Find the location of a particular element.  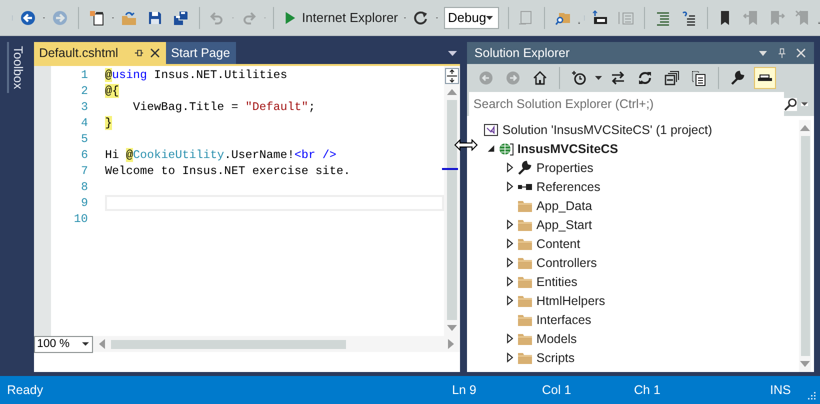

history-icon is located at coordinates (579, 78).